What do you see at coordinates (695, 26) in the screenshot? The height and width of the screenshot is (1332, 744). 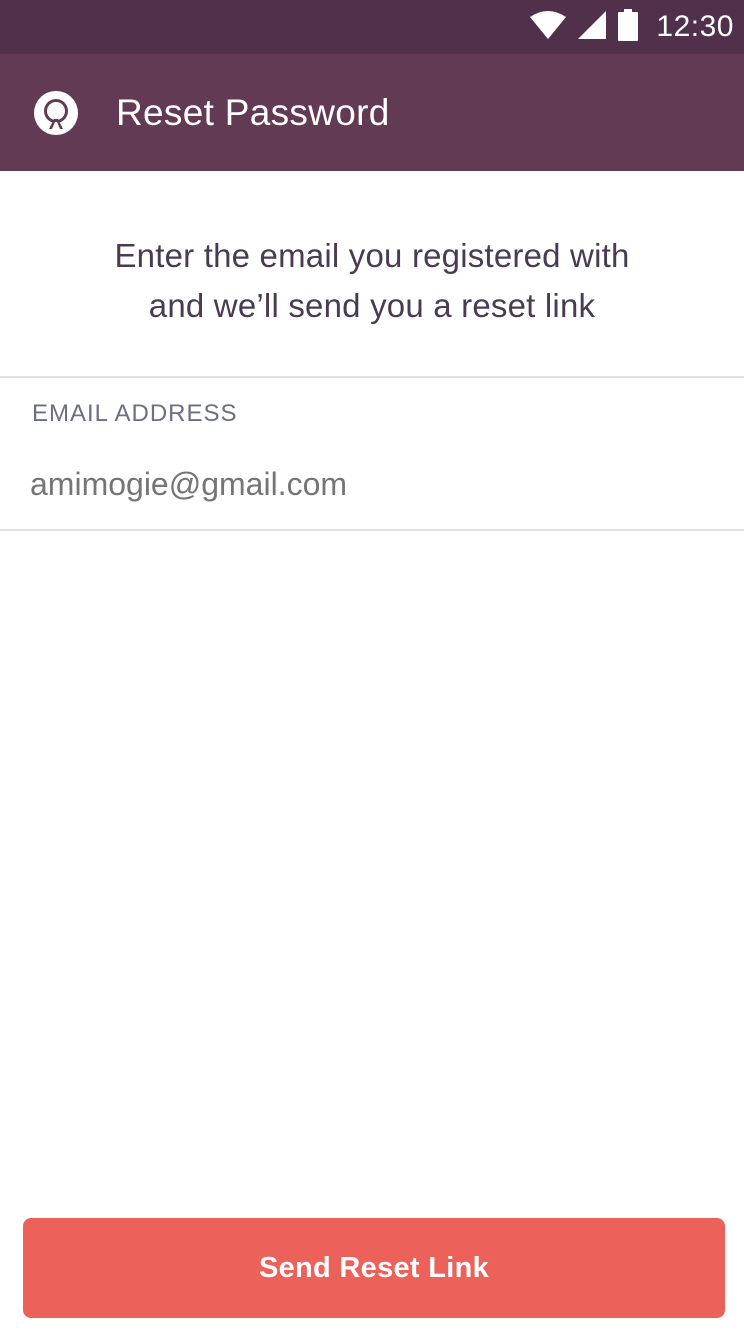 I see `status-time: 12:30` at bounding box center [695, 26].